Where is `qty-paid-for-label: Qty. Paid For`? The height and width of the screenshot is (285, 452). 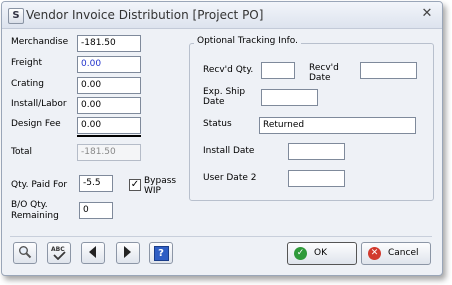
qty-paid-for-label: Qty. Paid For is located at coordinates (39, 185).